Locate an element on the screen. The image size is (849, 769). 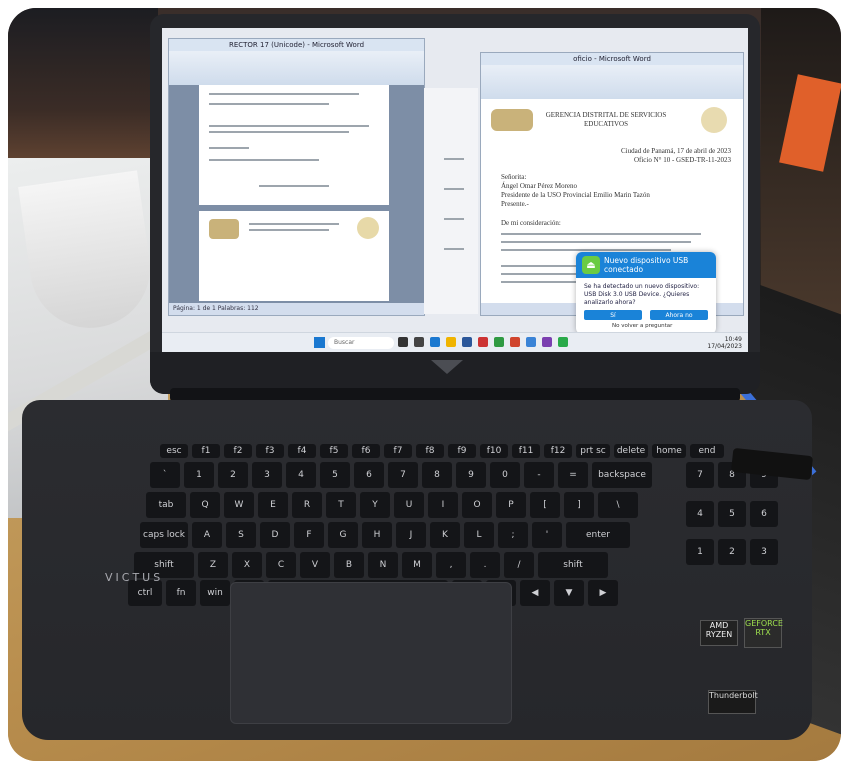
key: M is located at coordinates (417, 565).